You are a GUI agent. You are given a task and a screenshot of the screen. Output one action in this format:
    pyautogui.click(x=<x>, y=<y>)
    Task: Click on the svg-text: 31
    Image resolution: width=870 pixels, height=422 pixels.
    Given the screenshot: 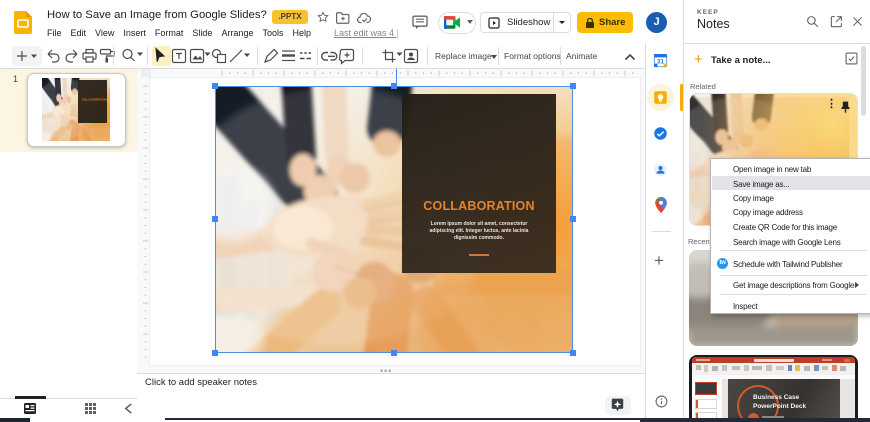 What is the action you would take?
    pyautogui.click(x=660, y=61)
    